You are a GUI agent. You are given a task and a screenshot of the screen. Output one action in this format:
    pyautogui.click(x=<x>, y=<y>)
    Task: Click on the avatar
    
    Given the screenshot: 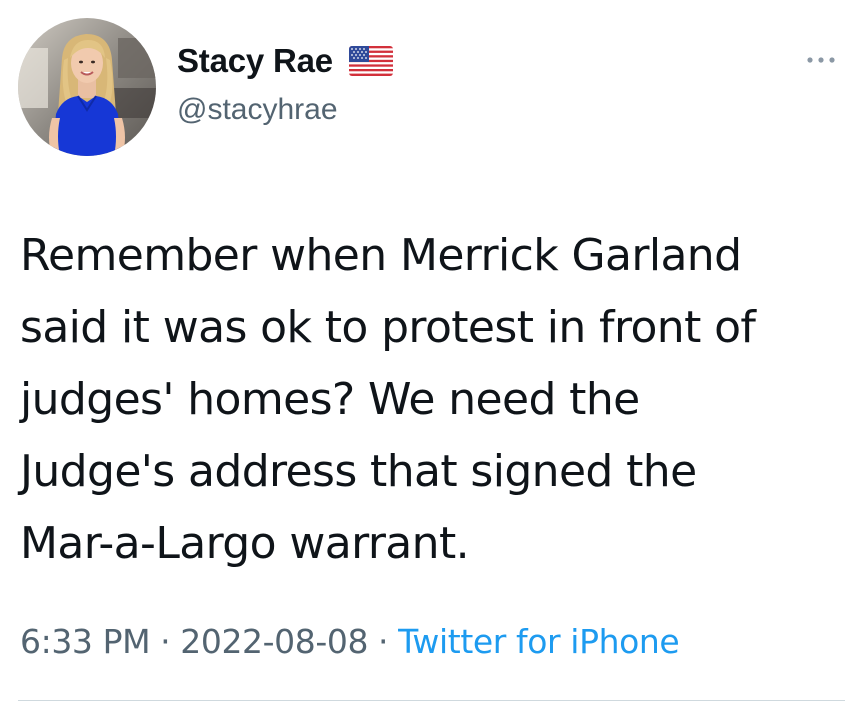 What is the action you would take?
    pyautogui.click(x=87, y=87)
    